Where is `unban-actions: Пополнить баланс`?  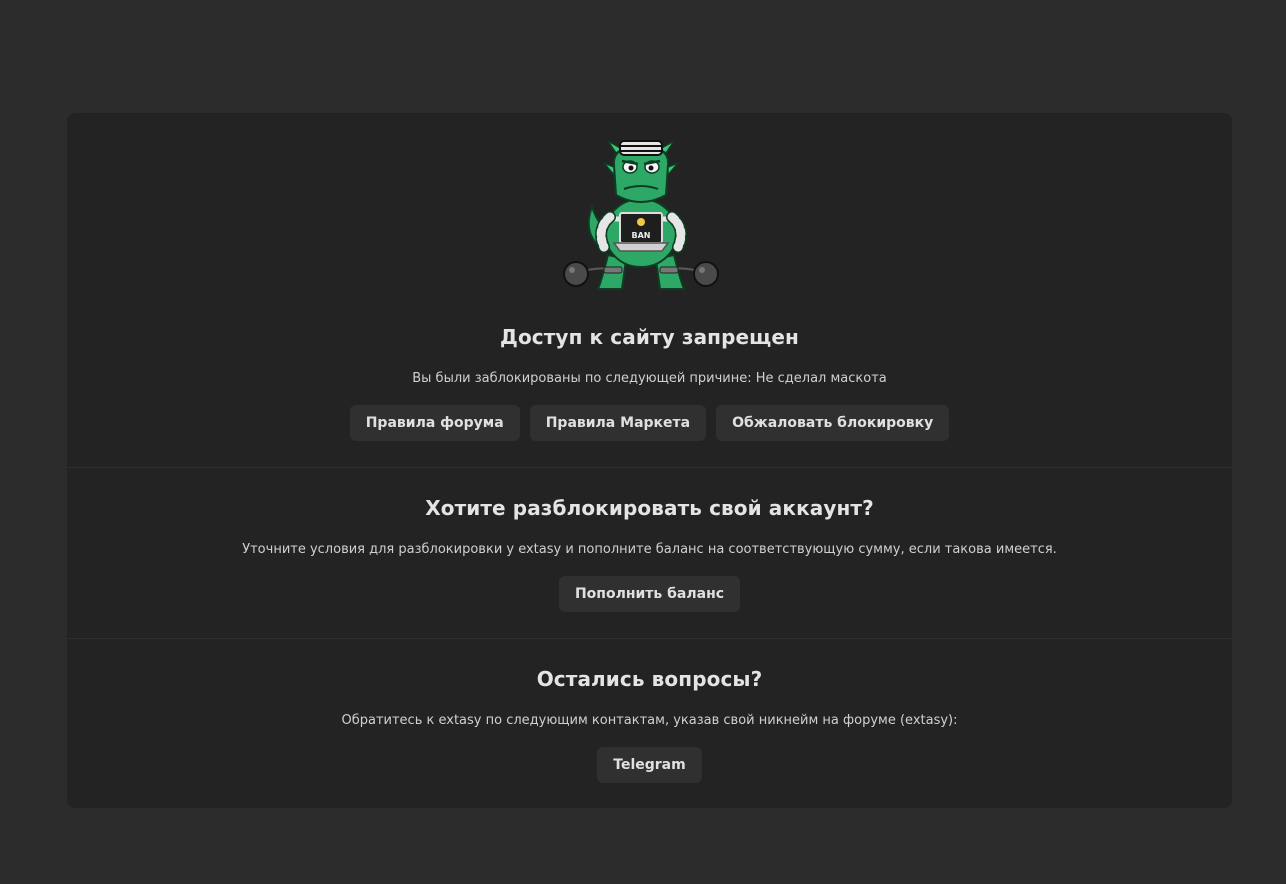 unban-actions: Пополнить баланс is located at coordinates (649, 594).